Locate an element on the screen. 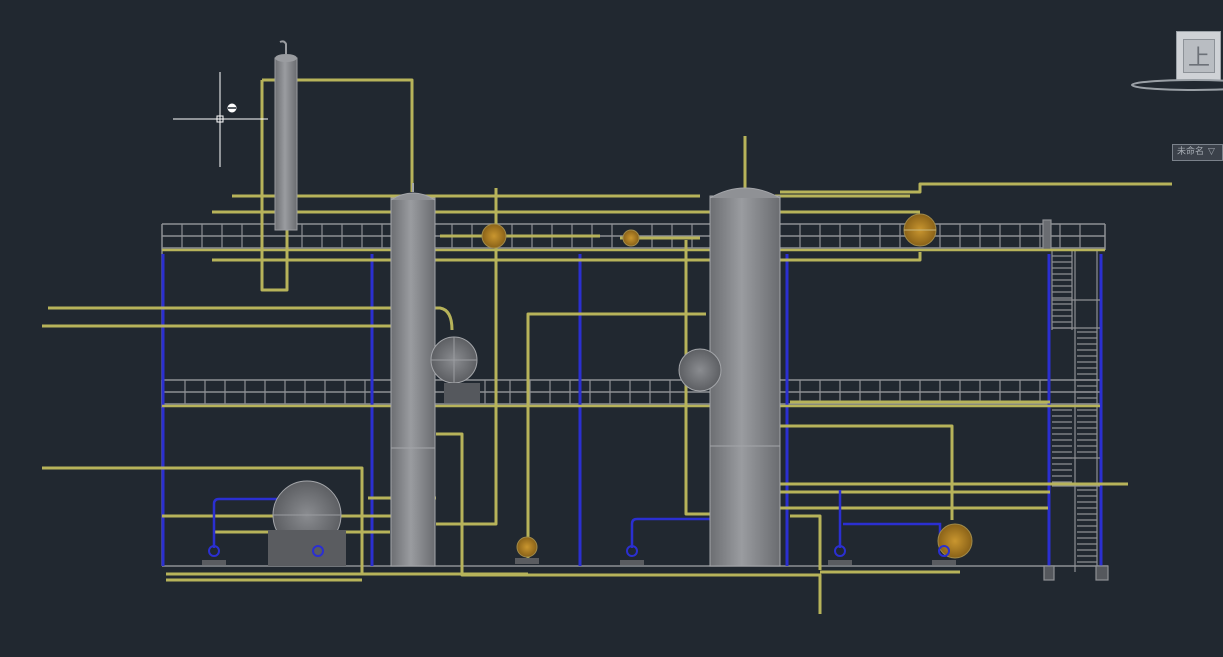 The width and height of the screenshot is (1223, 657). ucs-menu-label: 未命名 is located at coordinates (1191, 152).